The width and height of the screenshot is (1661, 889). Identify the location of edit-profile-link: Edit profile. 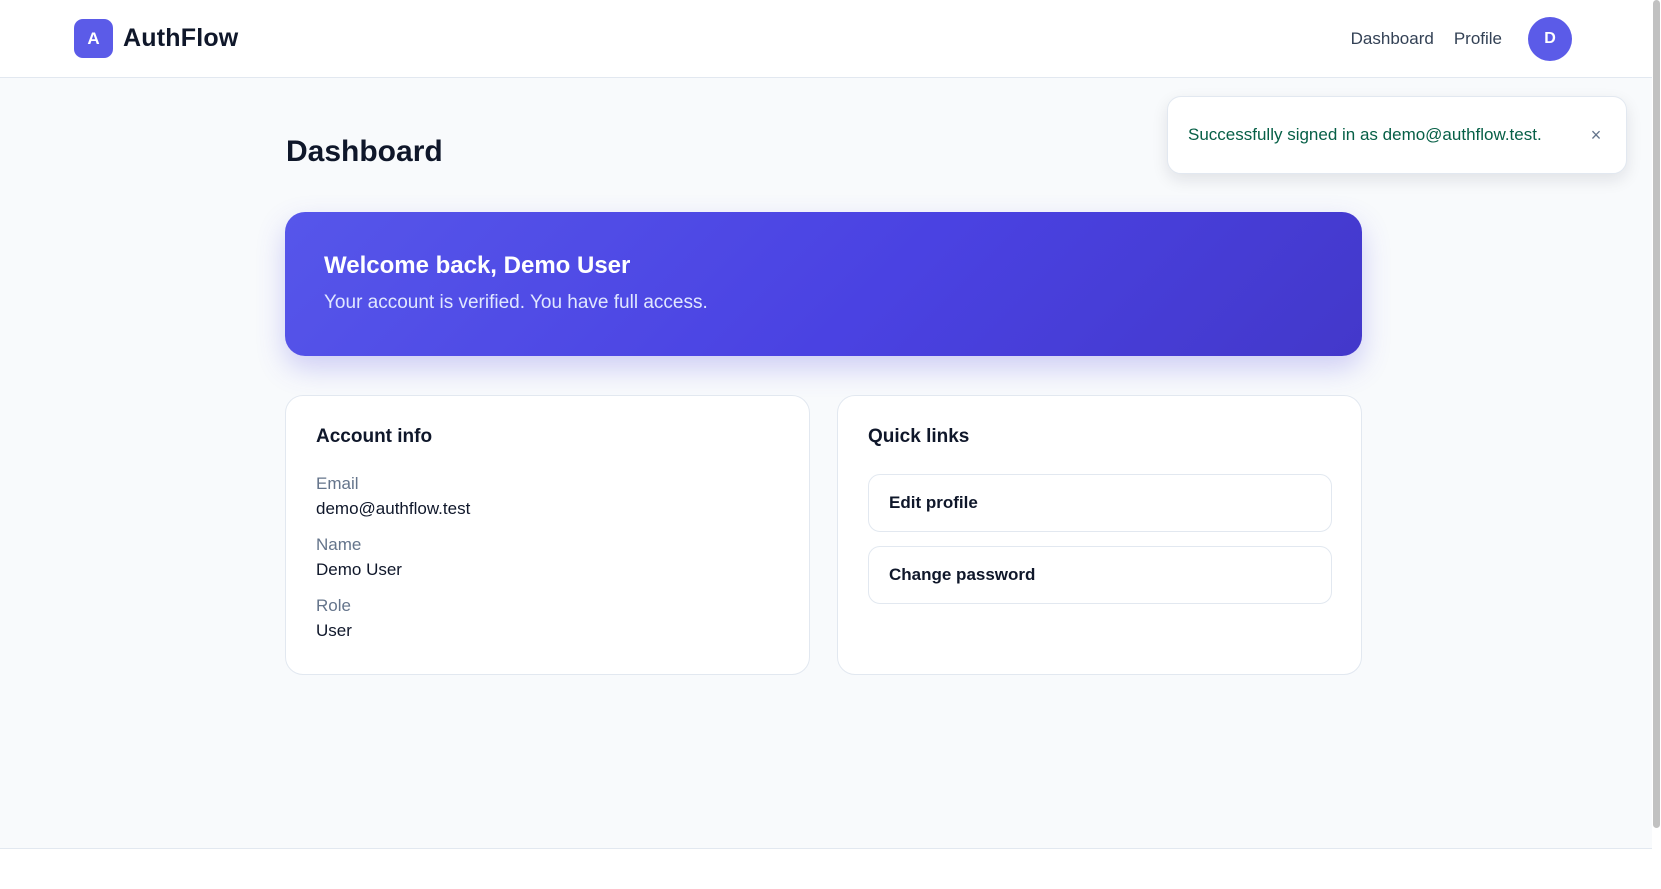
(1100, 503).